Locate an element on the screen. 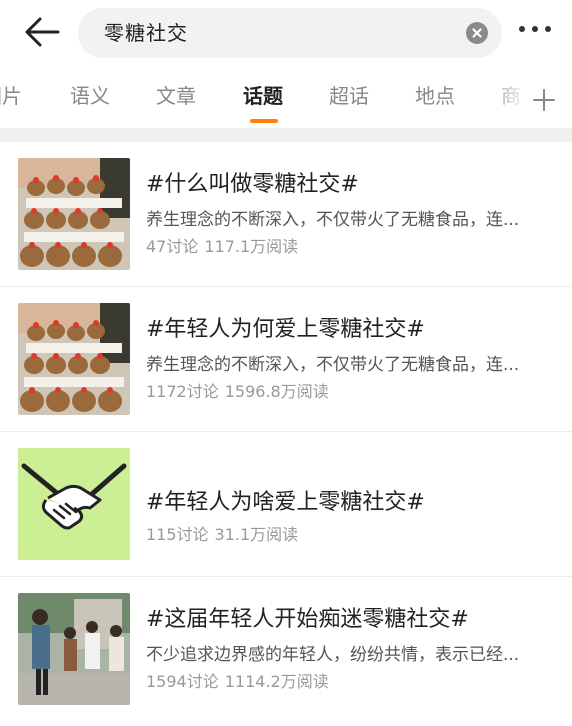 This screenshot has height=726, width=572. search-header: 零糖社交 is located at coordinates (286, 32).